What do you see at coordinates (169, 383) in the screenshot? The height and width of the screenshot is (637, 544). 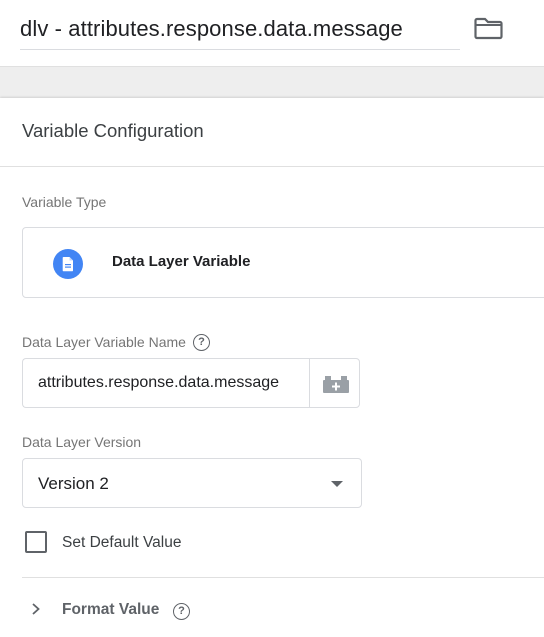 I see `variable-name-value: attributes.response.data.message` at bounding box center [169, 383].